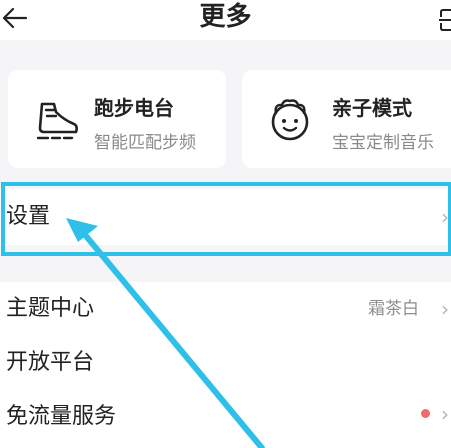  Describe the element at coordinates (445, 19) in the screenshot. I see `scan-icon` at that location.